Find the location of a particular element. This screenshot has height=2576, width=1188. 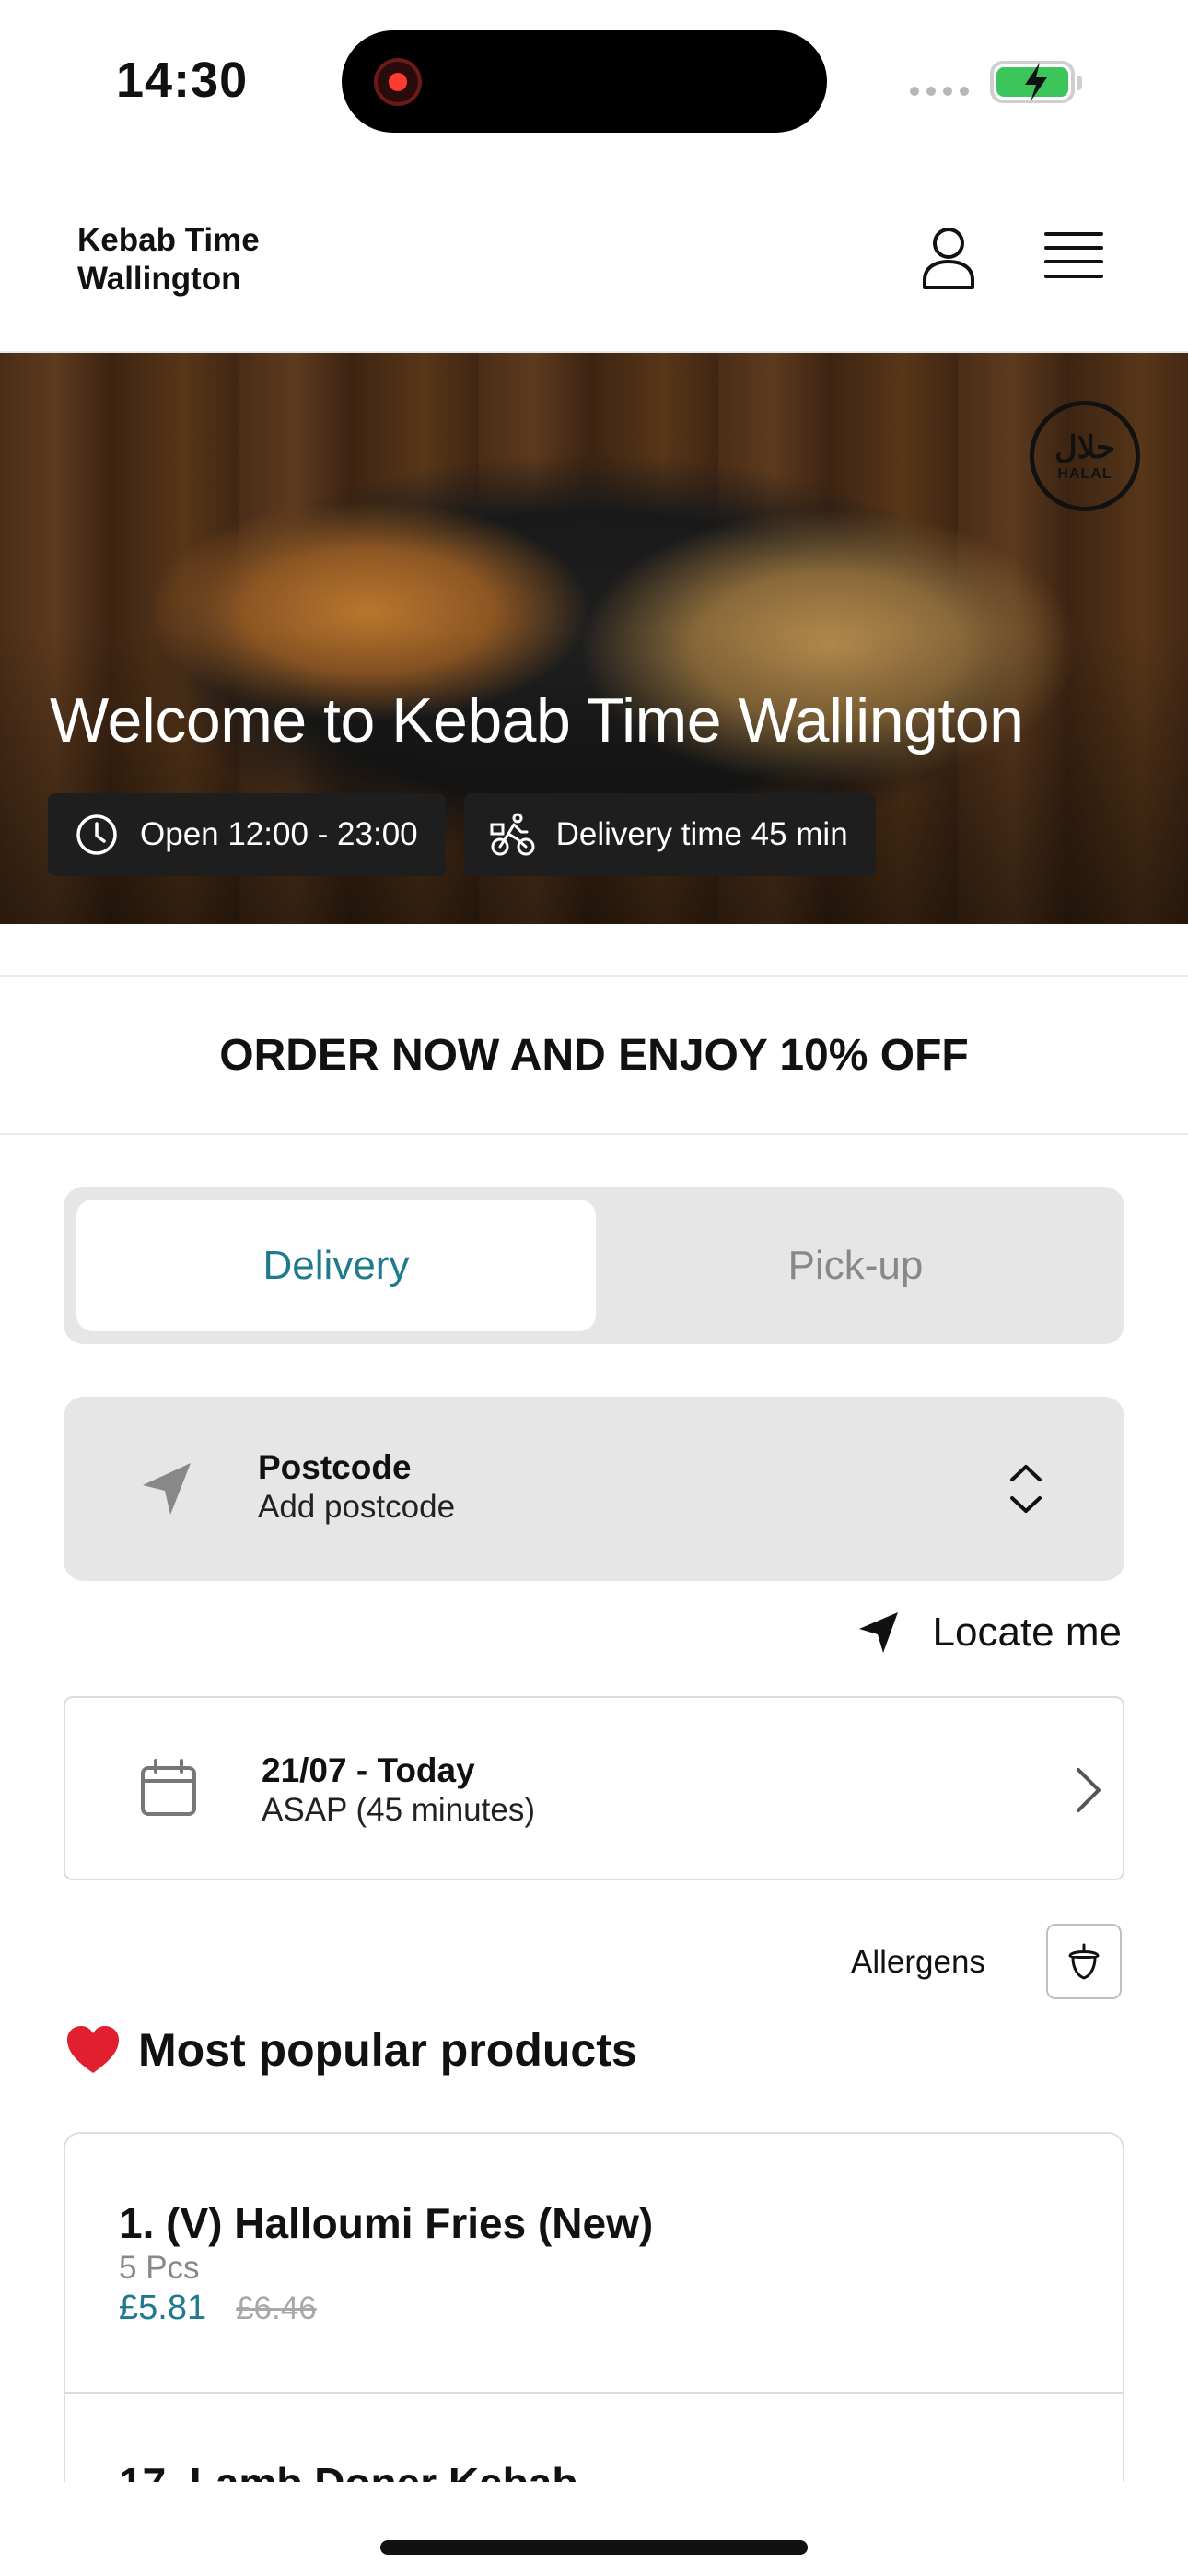

home-indicator is located at coordinates (594, 2547).